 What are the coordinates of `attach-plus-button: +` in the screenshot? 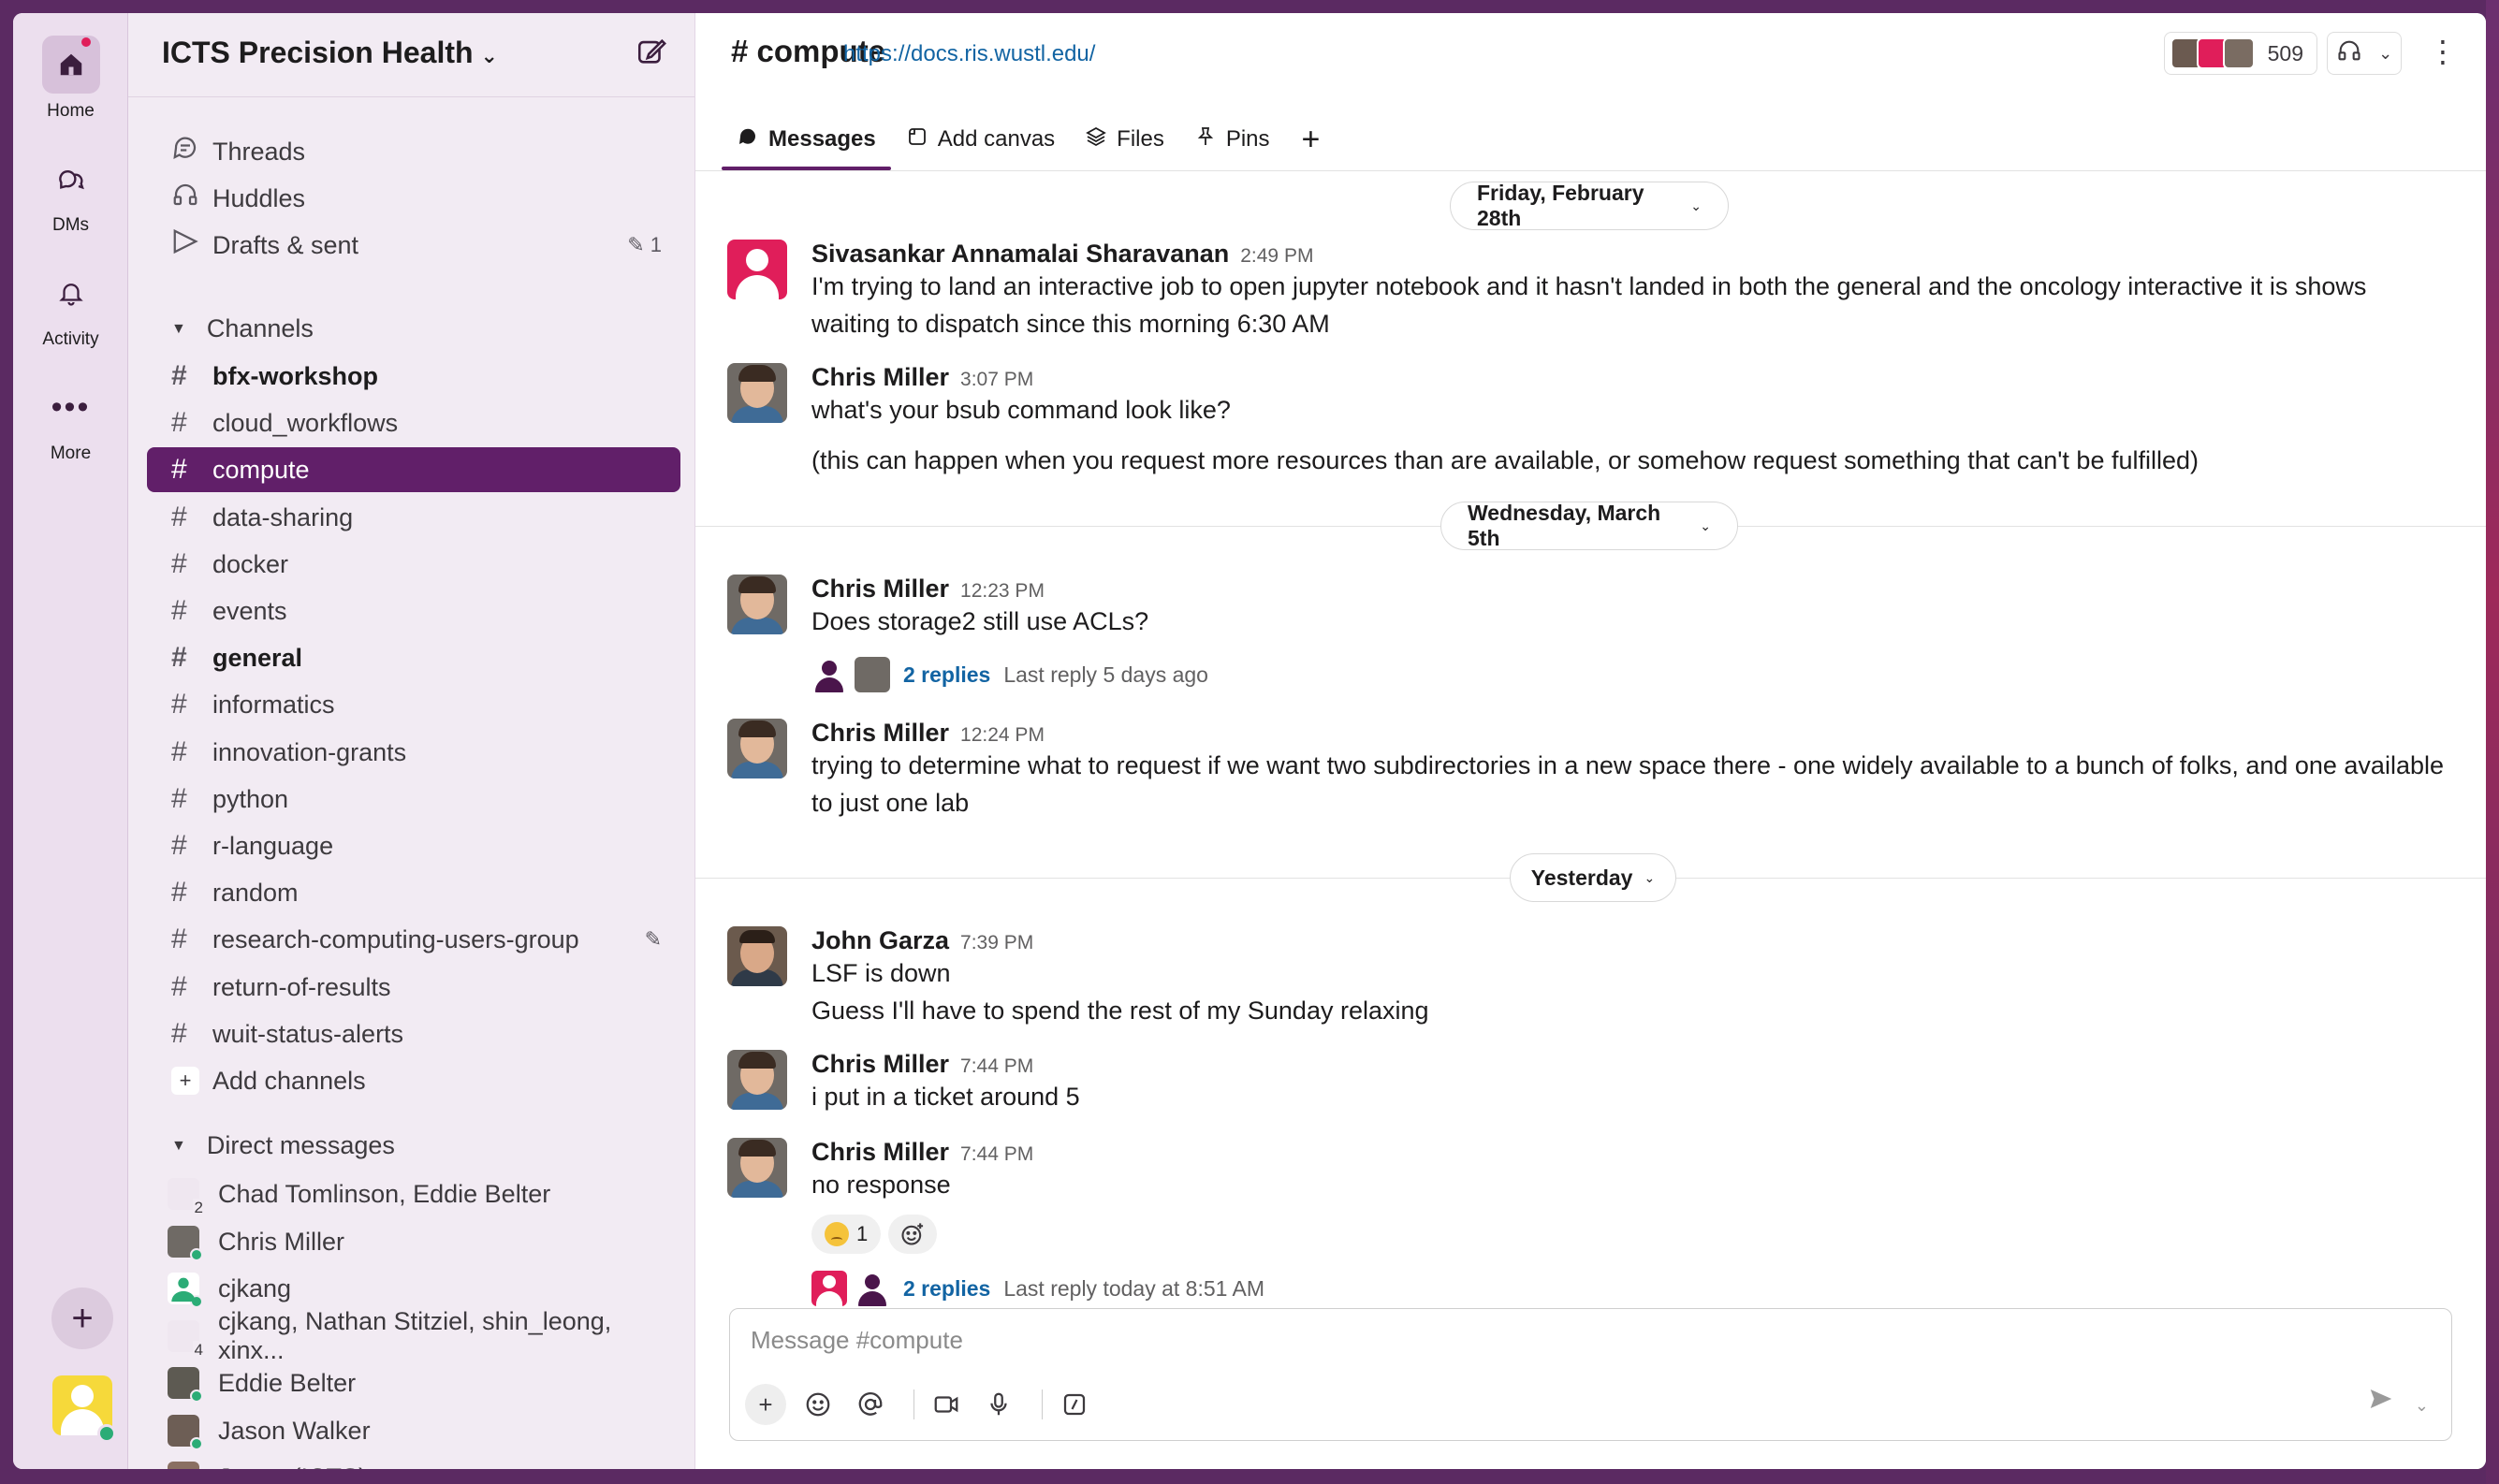 It's located at (765, 1404).